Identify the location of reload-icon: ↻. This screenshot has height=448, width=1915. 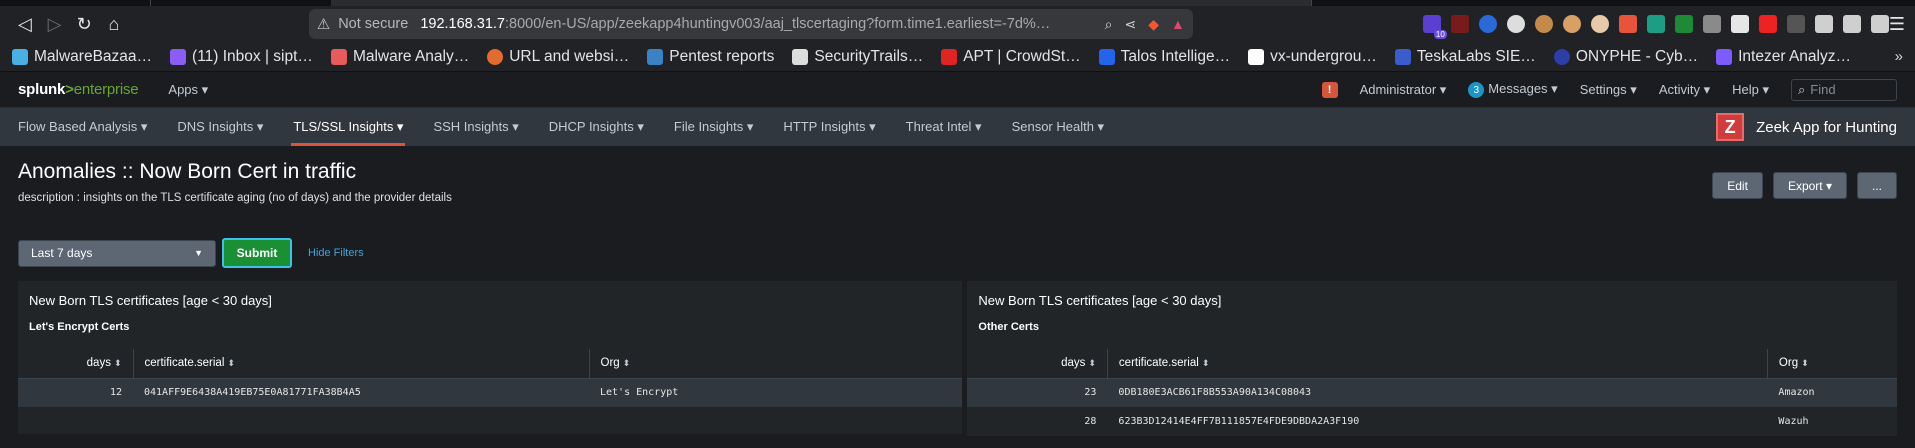
(84, 24).